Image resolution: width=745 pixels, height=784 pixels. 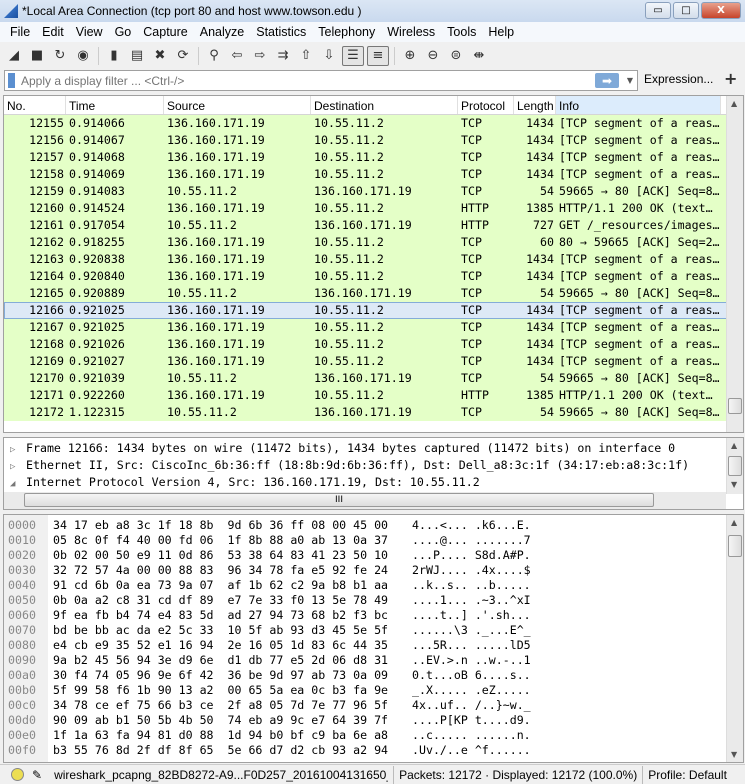 I want to click on start-capture-button: ◢, so click(x=14, y=56).